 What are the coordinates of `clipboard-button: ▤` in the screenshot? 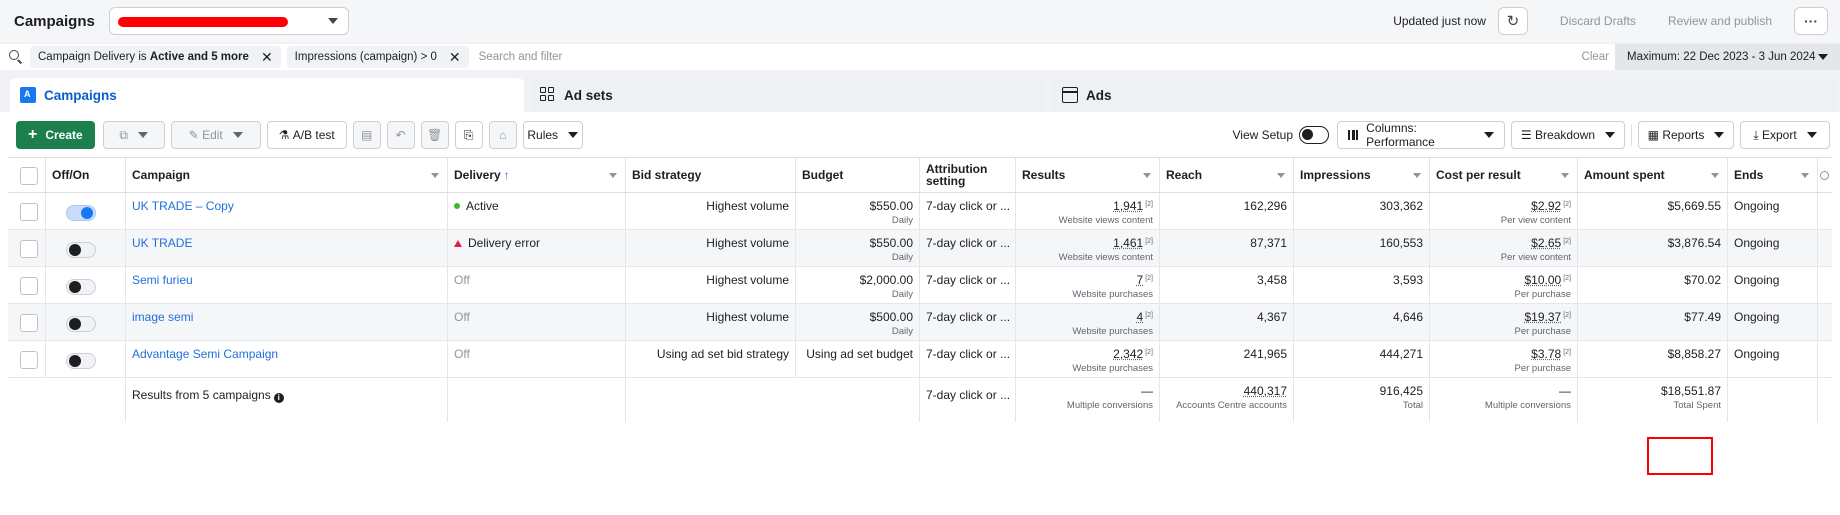 It's located at (366, 135).